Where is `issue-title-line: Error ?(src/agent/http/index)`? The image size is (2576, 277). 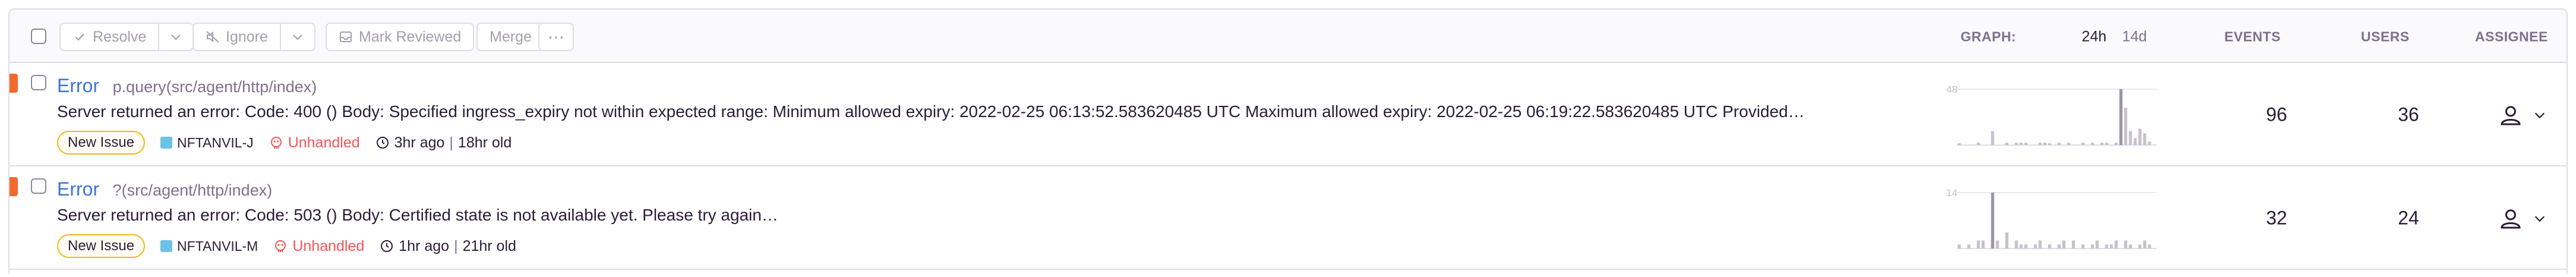
issue-title-line: Error ?(src/agent/http/index) is located at coordinates (164, 189).